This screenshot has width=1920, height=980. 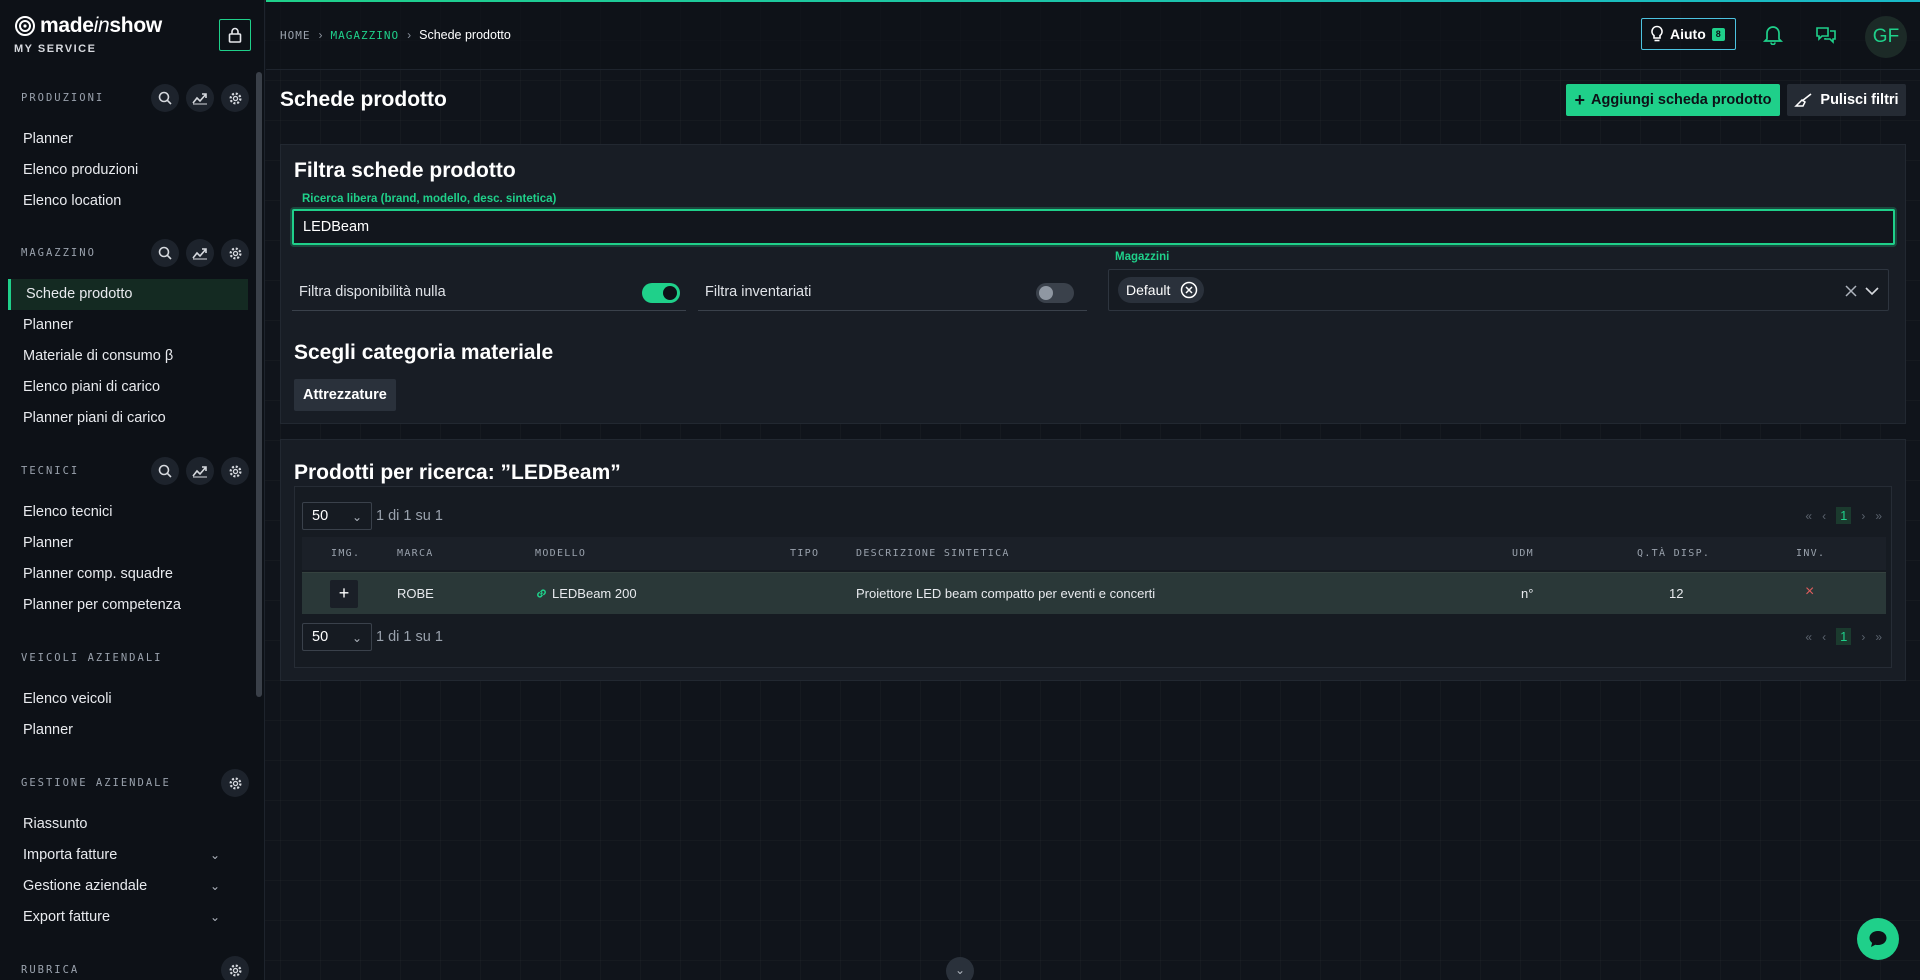 What do you see at coordinates (128, 170) in the screenshot?
I see `sidebar-item-elenco-produzioni: Elenco produzioni` at bounding box center [128, 170].